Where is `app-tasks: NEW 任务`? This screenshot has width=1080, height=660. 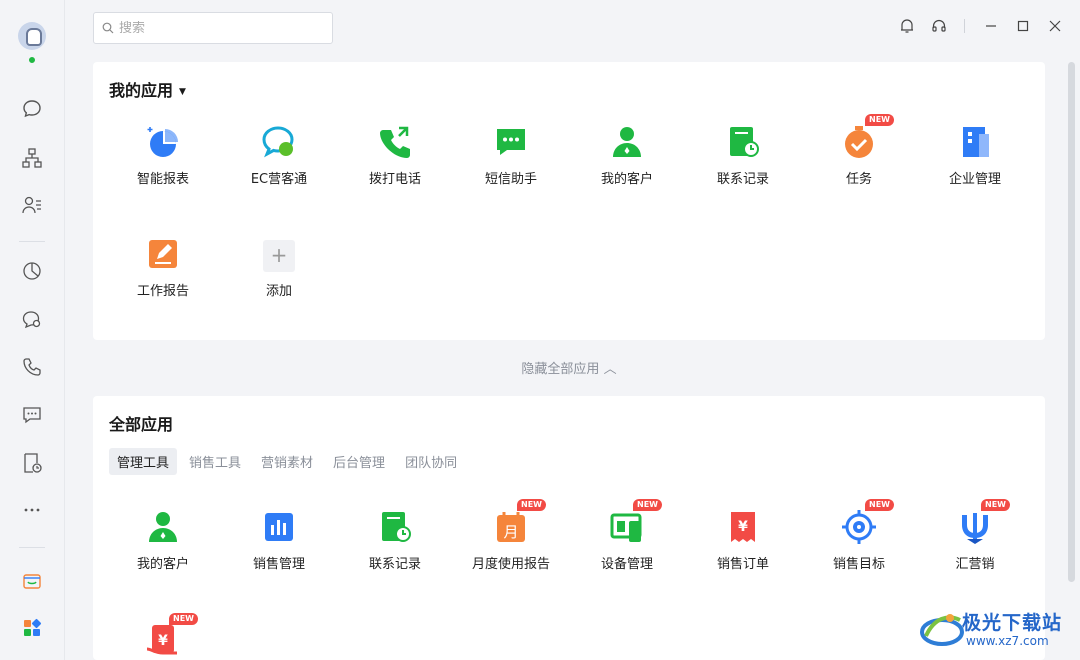
app-tasks: NEW 任务 is located at coordinates (859, 150).